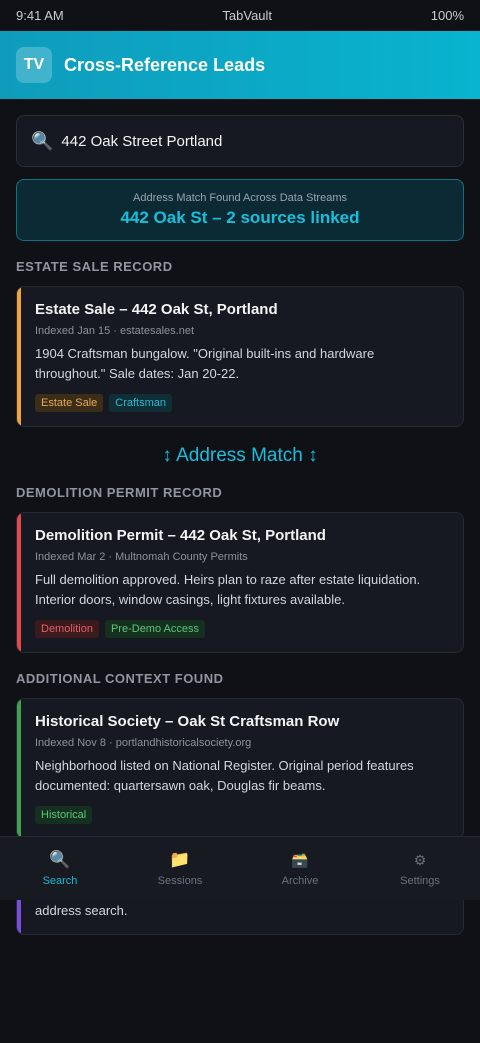 This screenshot has height=1043, width=480. Describe the element at coordinates (81, 910) in the screenshot. I see `card-body: address search.` at that location.